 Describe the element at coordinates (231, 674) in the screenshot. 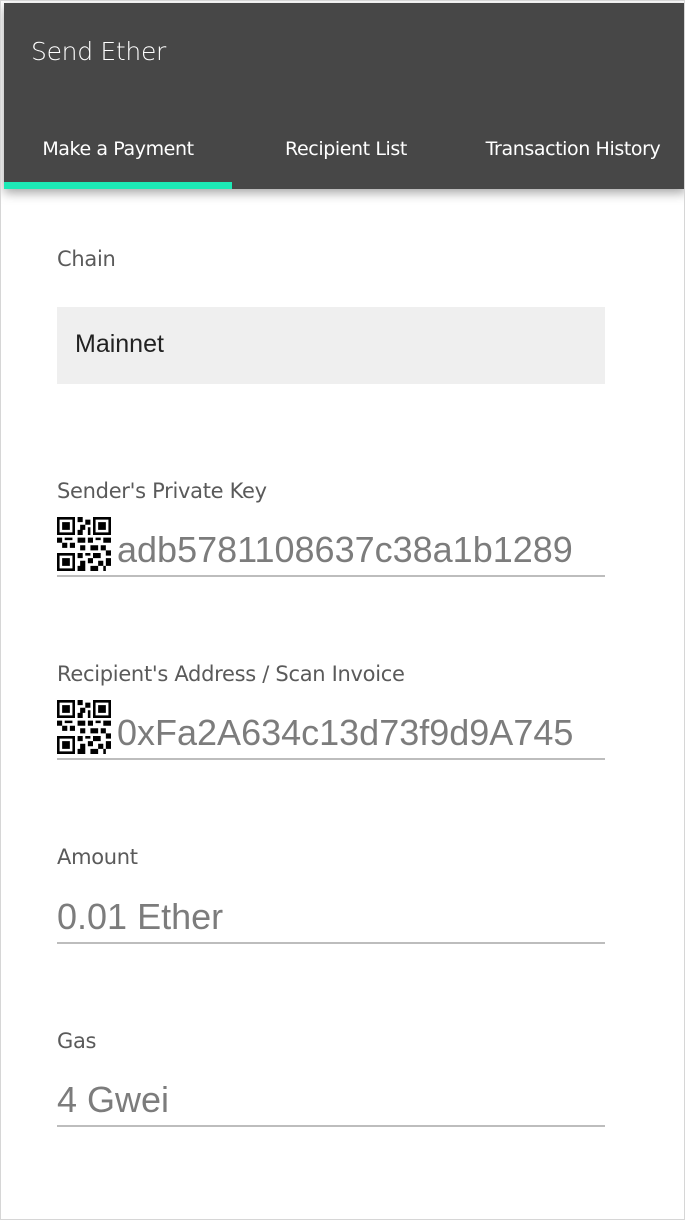

I see `recipient-label: Recipient's Address / Scan Invoice` at that location.